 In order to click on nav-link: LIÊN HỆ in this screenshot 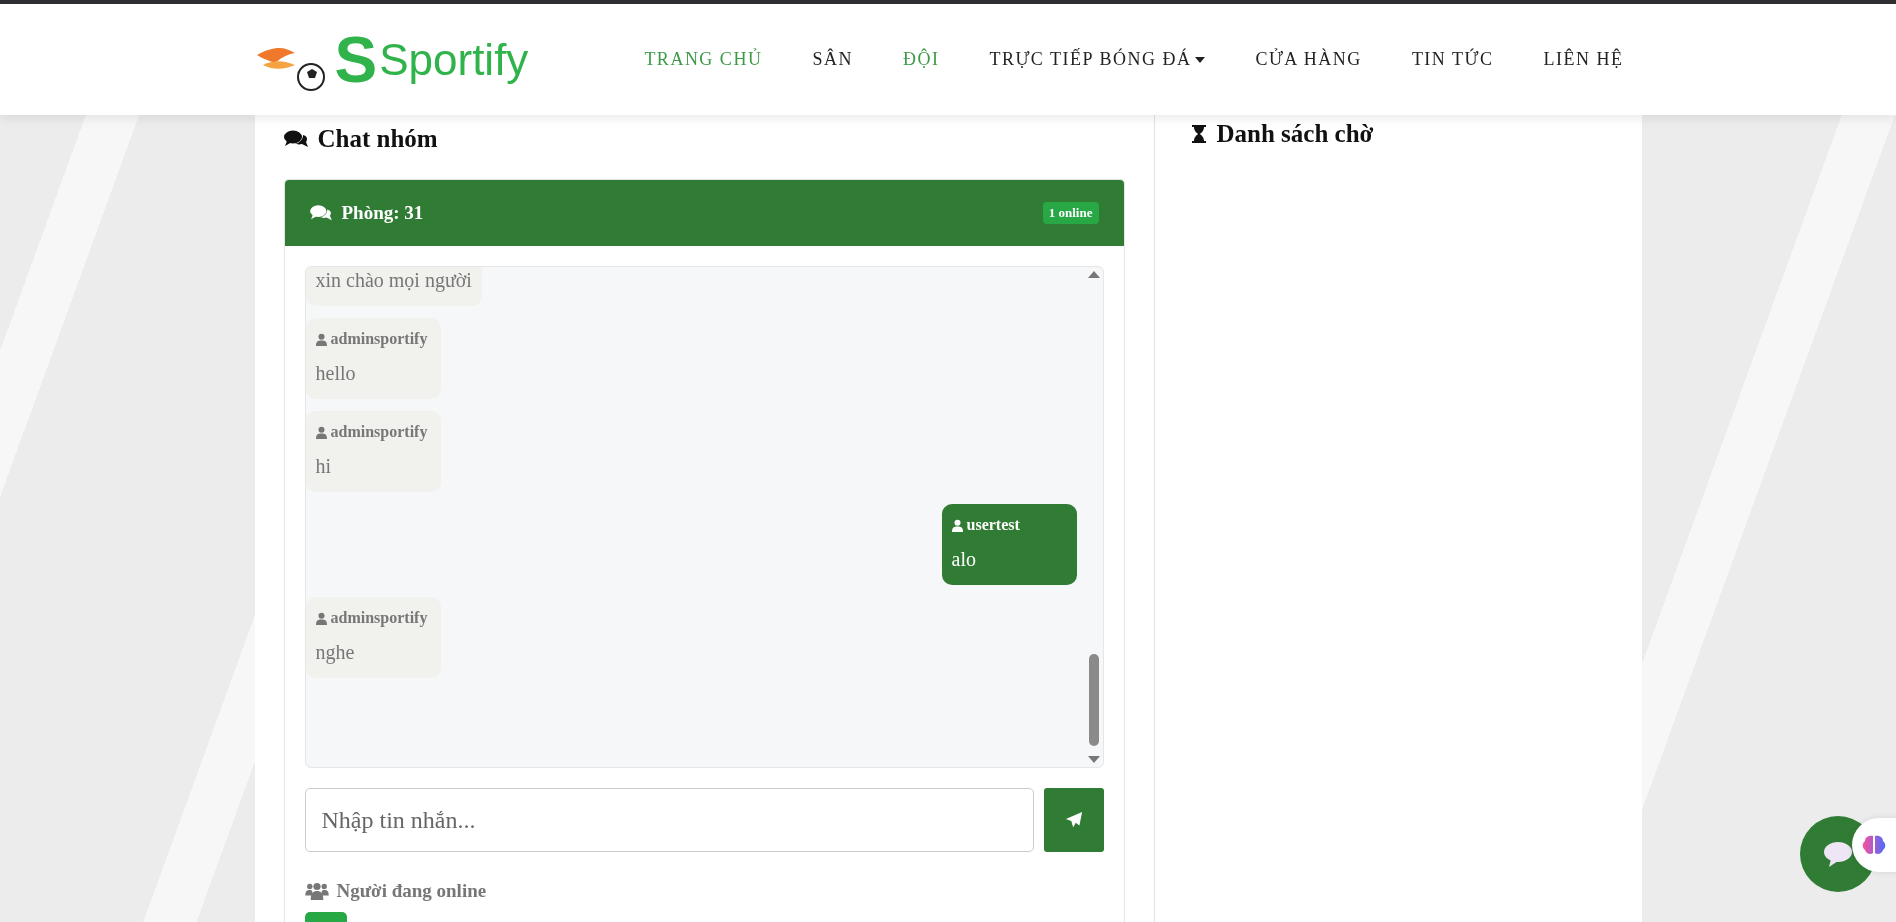, I will do `click(1583, 59)`.